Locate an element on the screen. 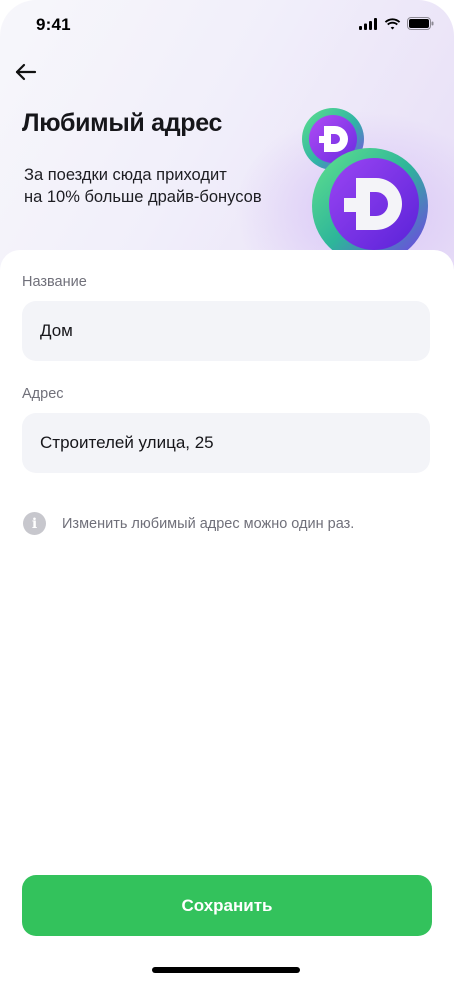  subtitle-line-2: на 10% больше драйв-бонусов is located at coordinates (143, 197).